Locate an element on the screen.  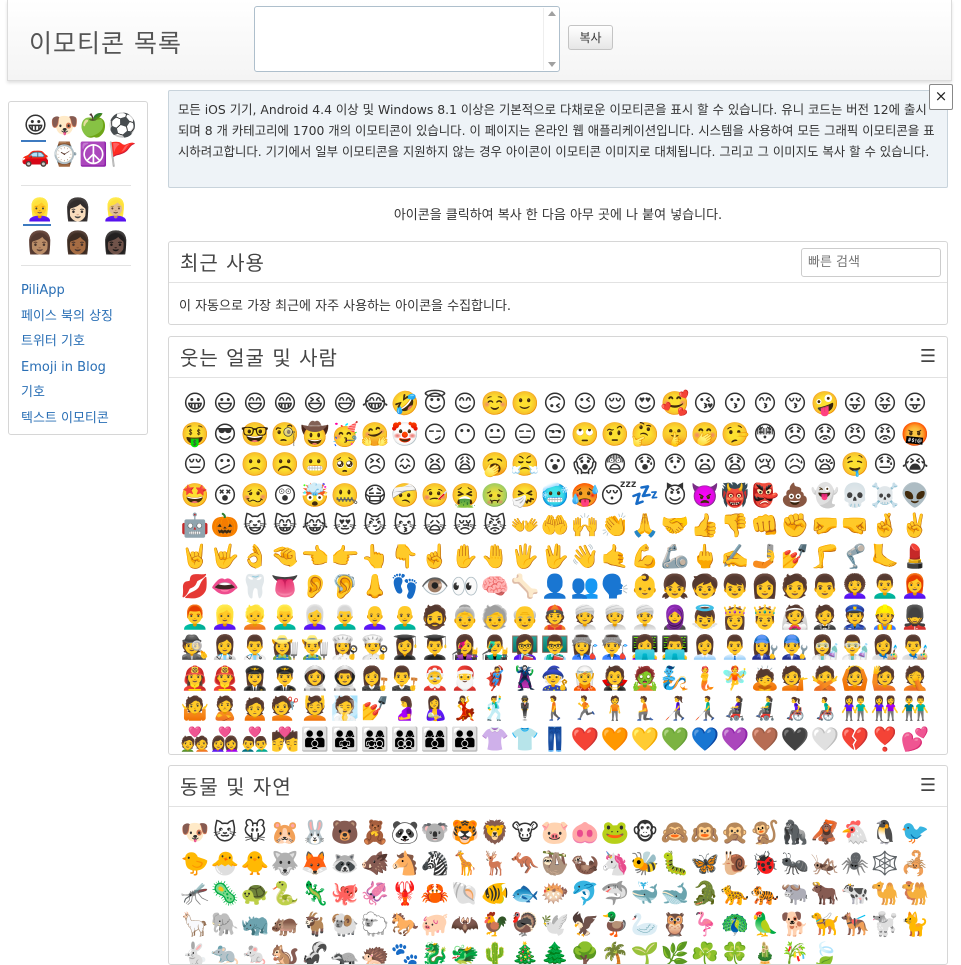
emoji-item: 🗣️ is located at coordinates (615, 587).